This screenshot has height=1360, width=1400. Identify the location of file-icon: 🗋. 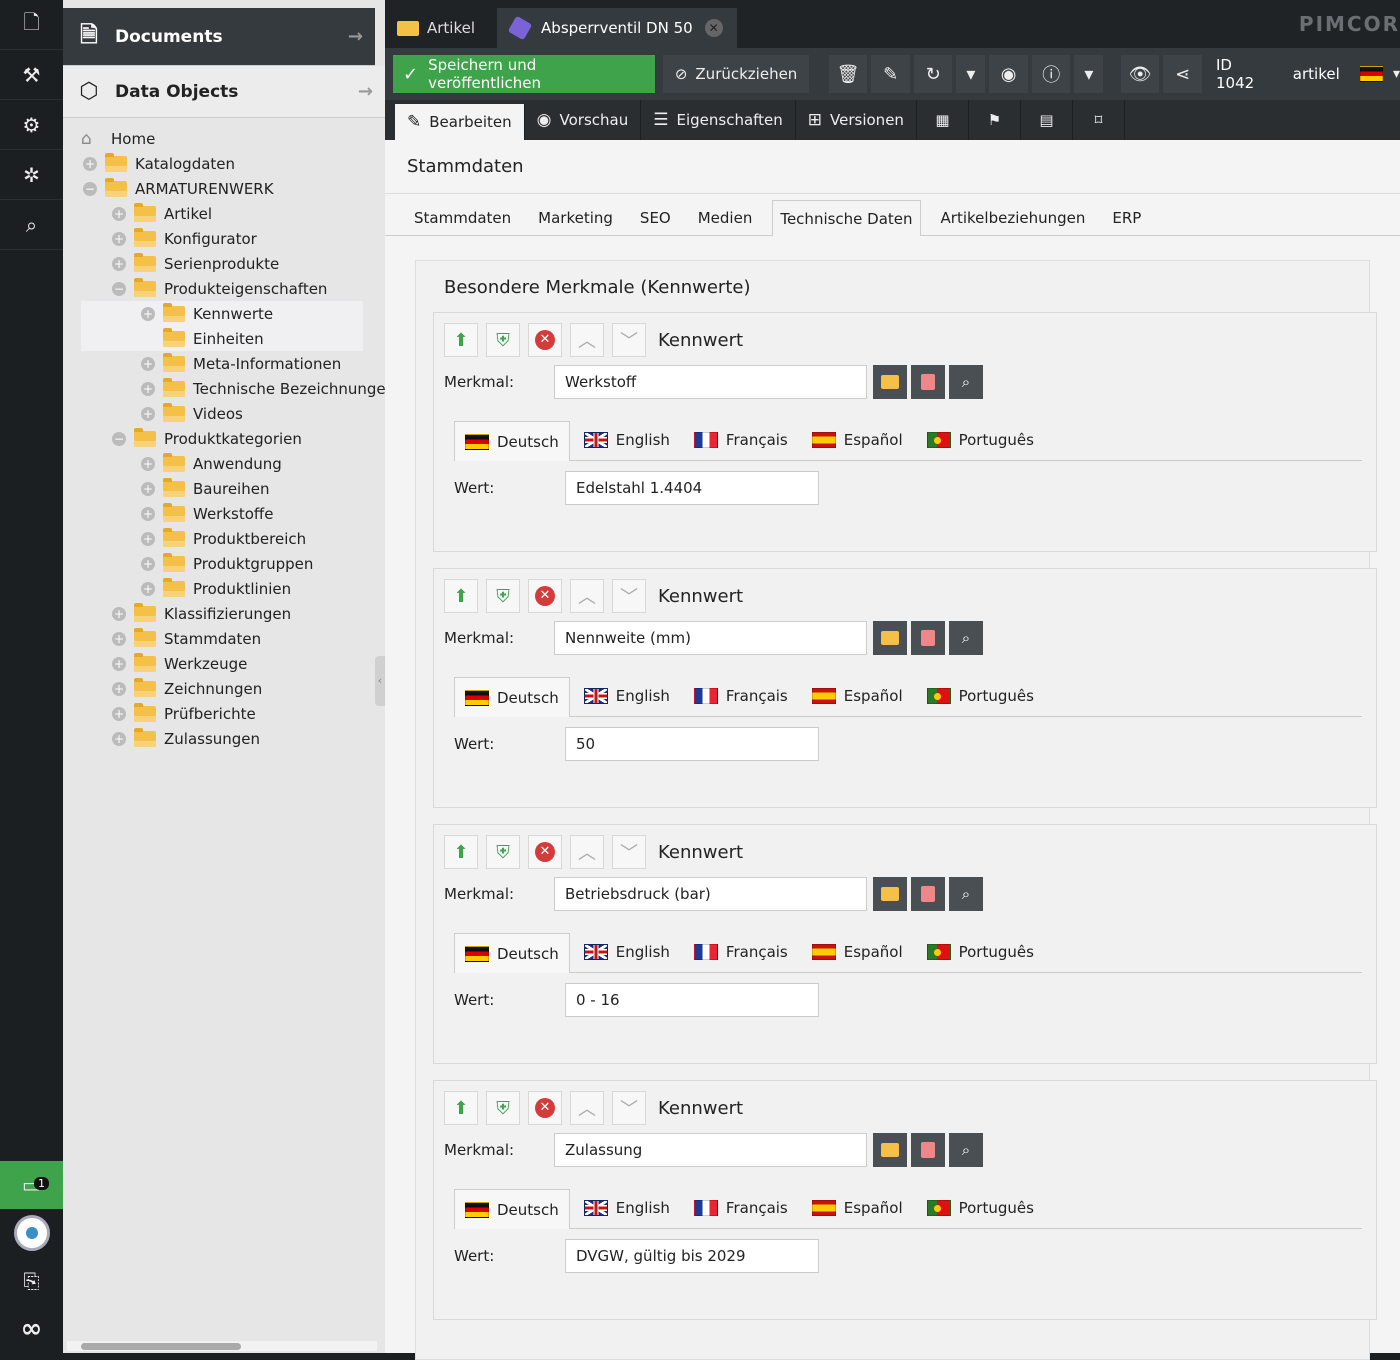
(31, 25).